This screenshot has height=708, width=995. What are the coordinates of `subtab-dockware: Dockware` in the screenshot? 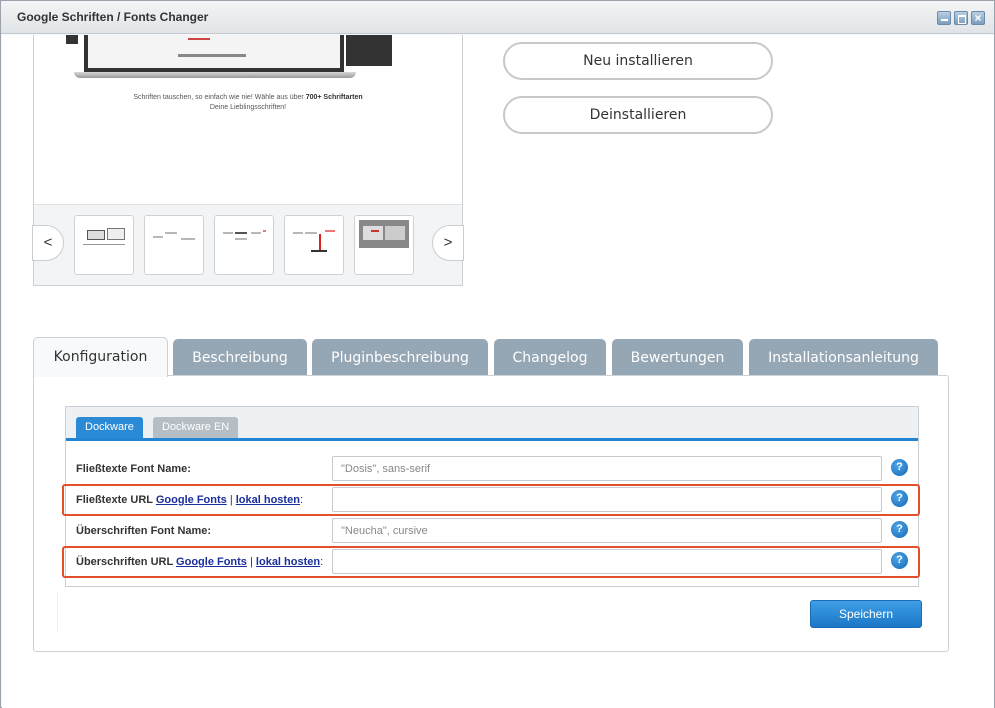 It's located at (109, 427).